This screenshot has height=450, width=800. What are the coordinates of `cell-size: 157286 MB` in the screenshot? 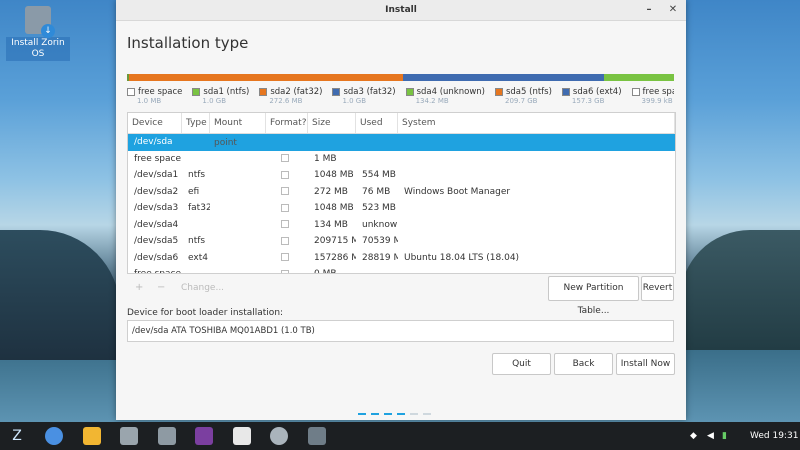 It's located at (335, 257).